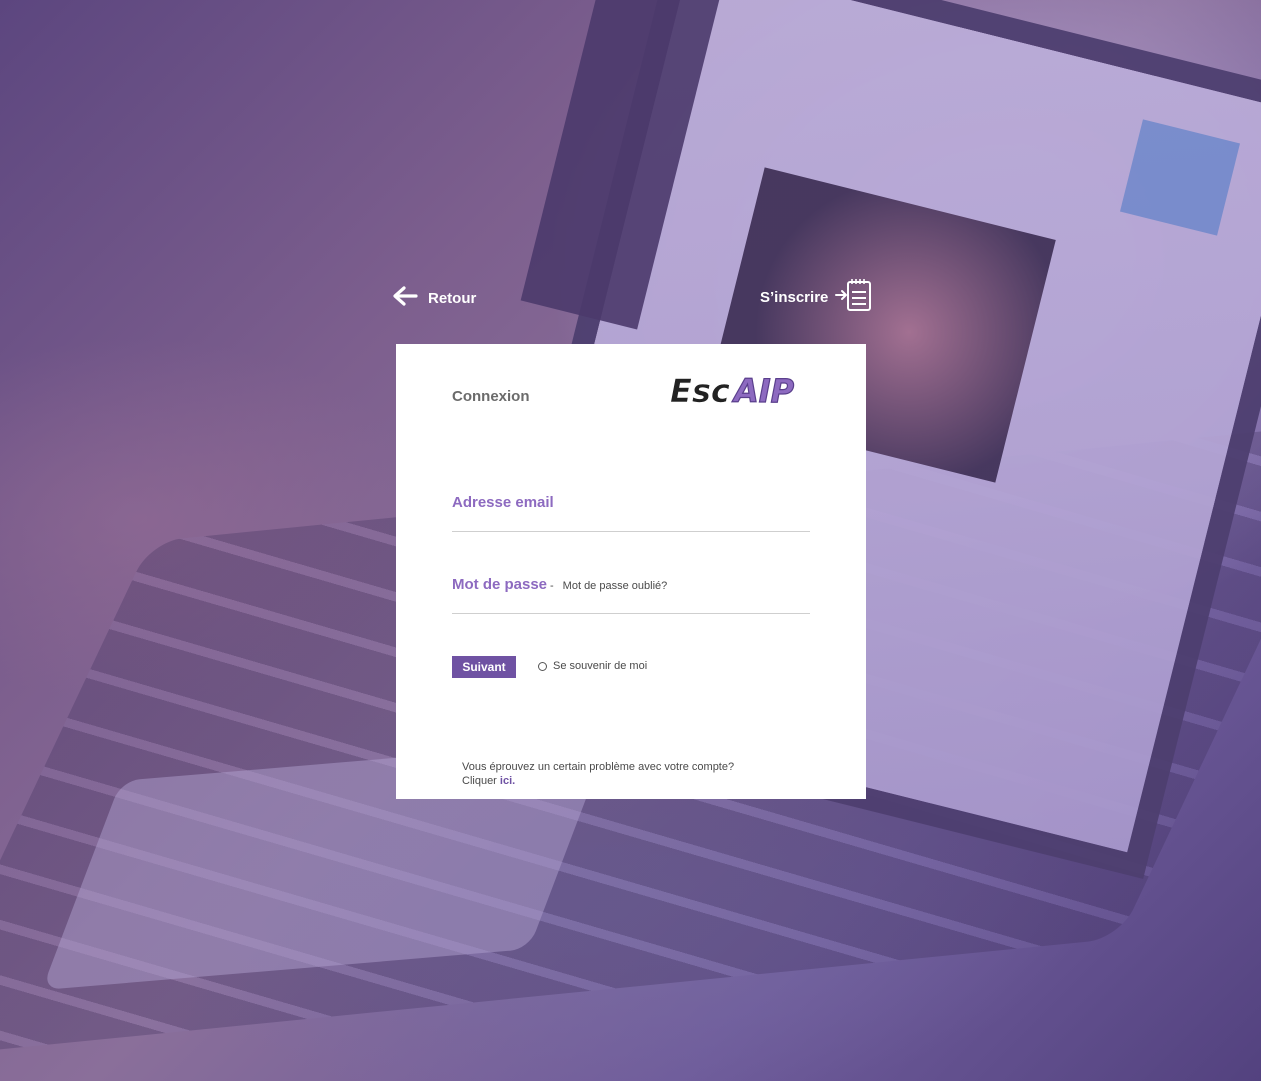  What do you see at coordinates (794, 297) in the screenshot?
I see `signup-label: S’inscrire` at bounding box center [794, 297].